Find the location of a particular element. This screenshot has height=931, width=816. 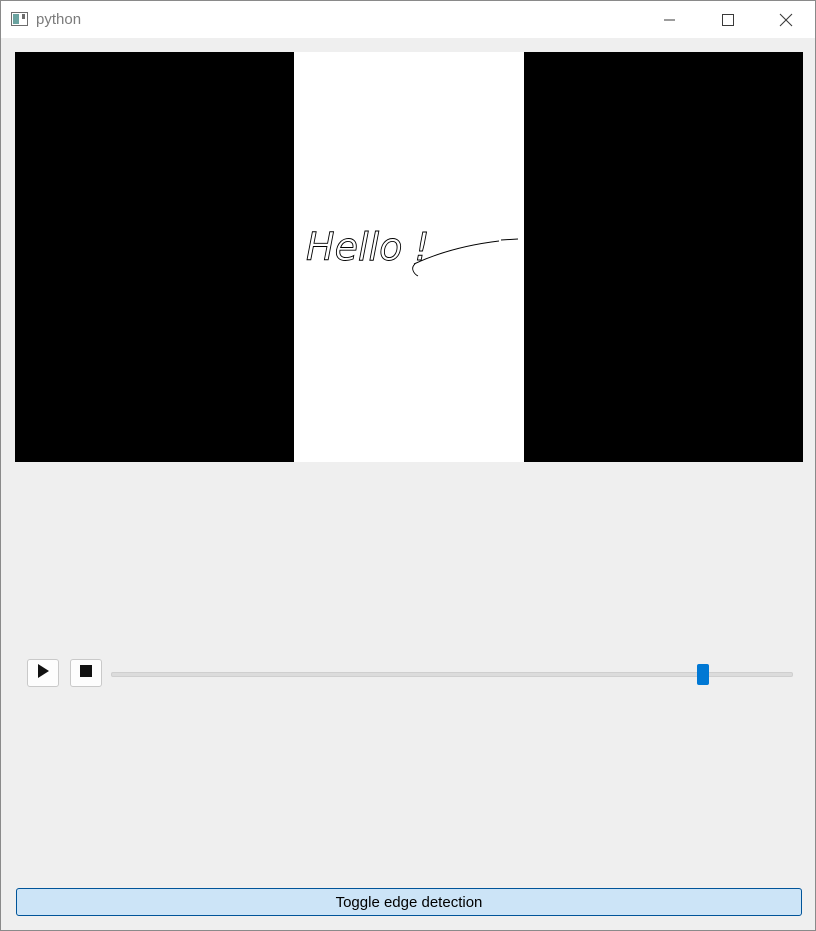

stop-button is located at coordinates (86, 673).